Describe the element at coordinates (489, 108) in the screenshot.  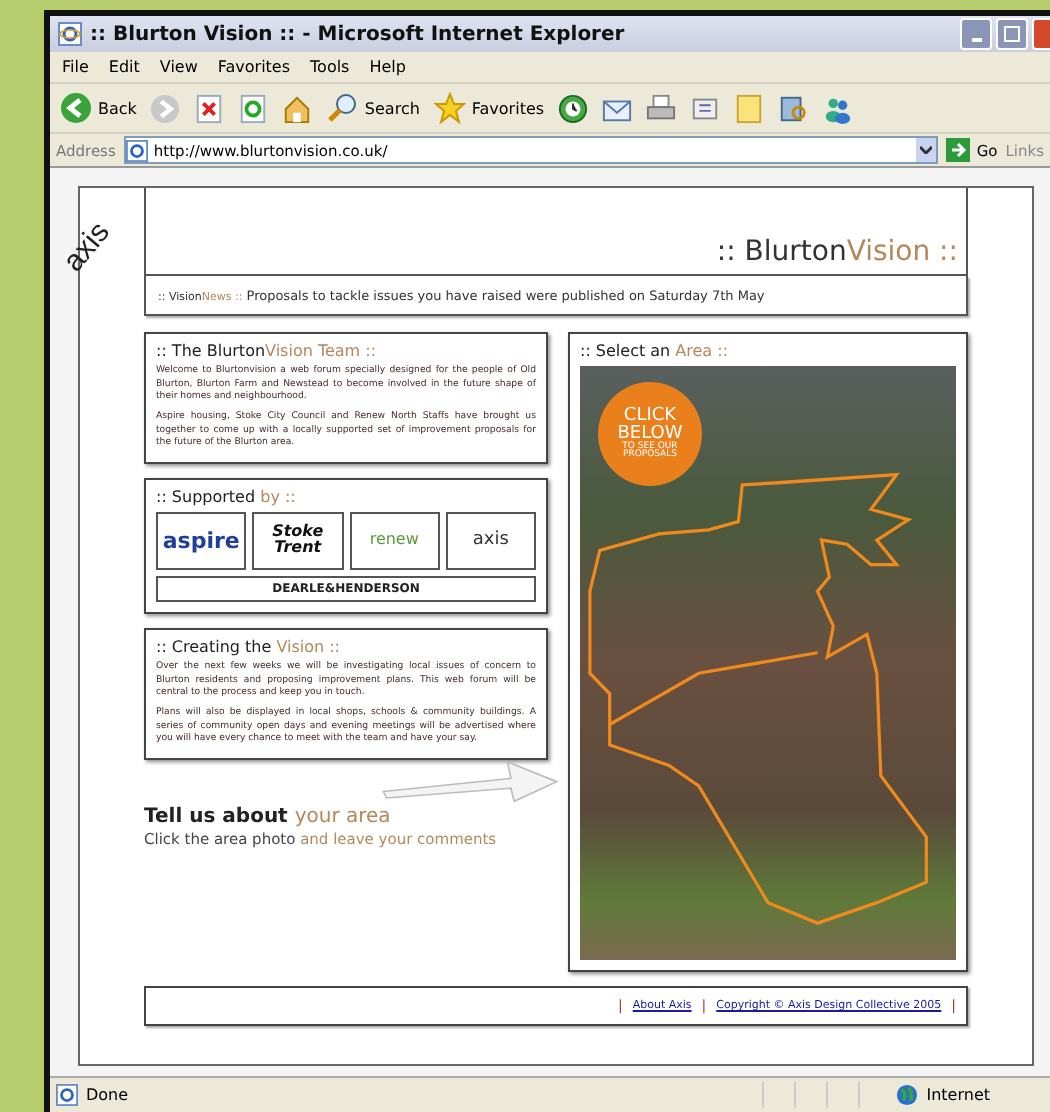
I see `favorites-button: Favorites` at that location.